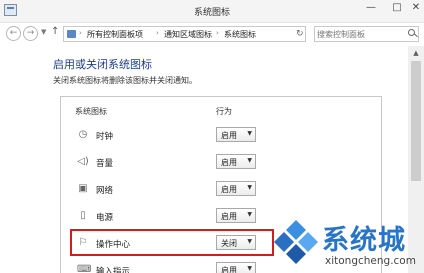 This screenshot has height=273, width=424. What do you see at coordinates (105, 164) in the screenshot?
I see `row-label: 音量` at bounding box center [105, 164].